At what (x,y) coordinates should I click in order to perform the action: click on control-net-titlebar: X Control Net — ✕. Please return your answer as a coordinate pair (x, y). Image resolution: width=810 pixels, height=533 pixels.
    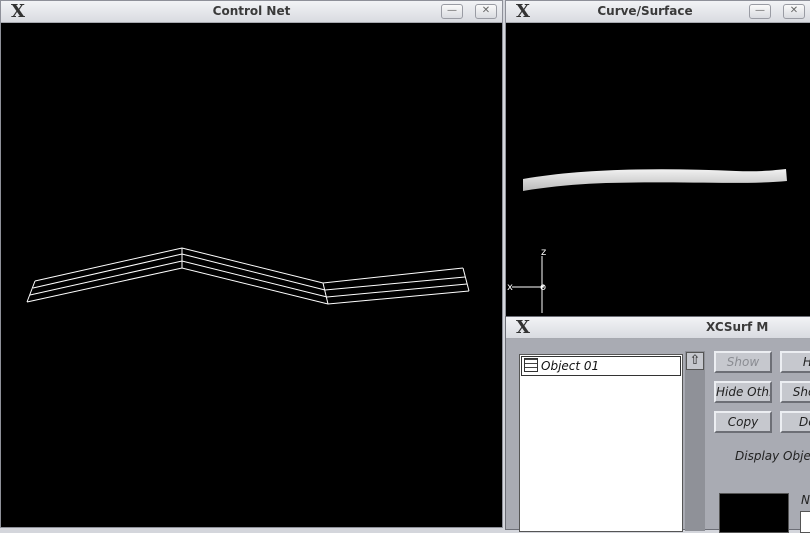
    Looking at the image, I should click on (251, 12).